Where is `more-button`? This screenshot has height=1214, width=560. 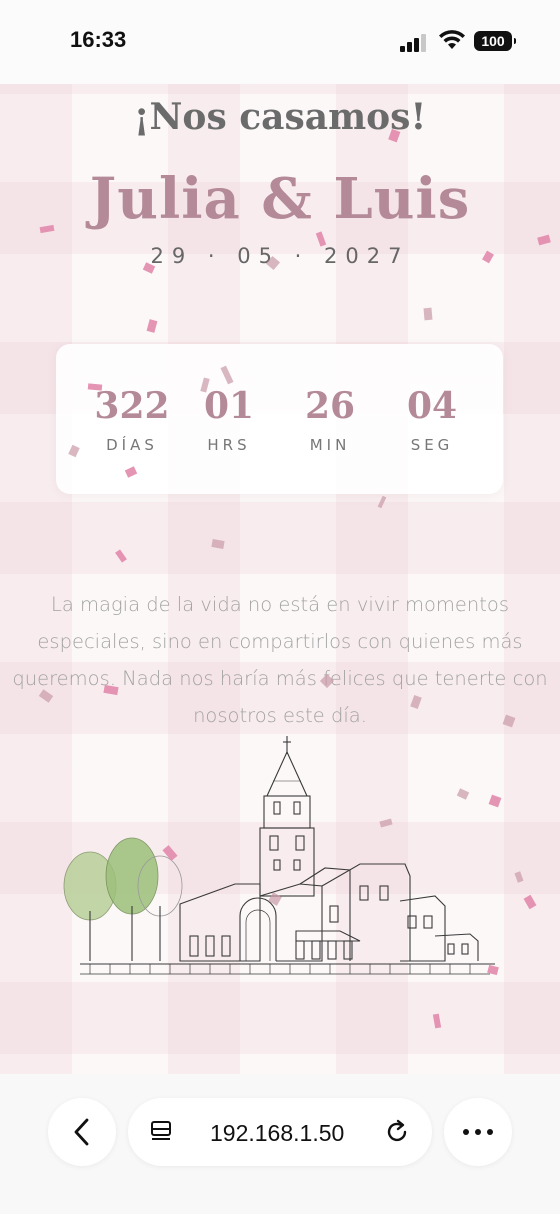 more-button is located at coordinates (478, 1132).